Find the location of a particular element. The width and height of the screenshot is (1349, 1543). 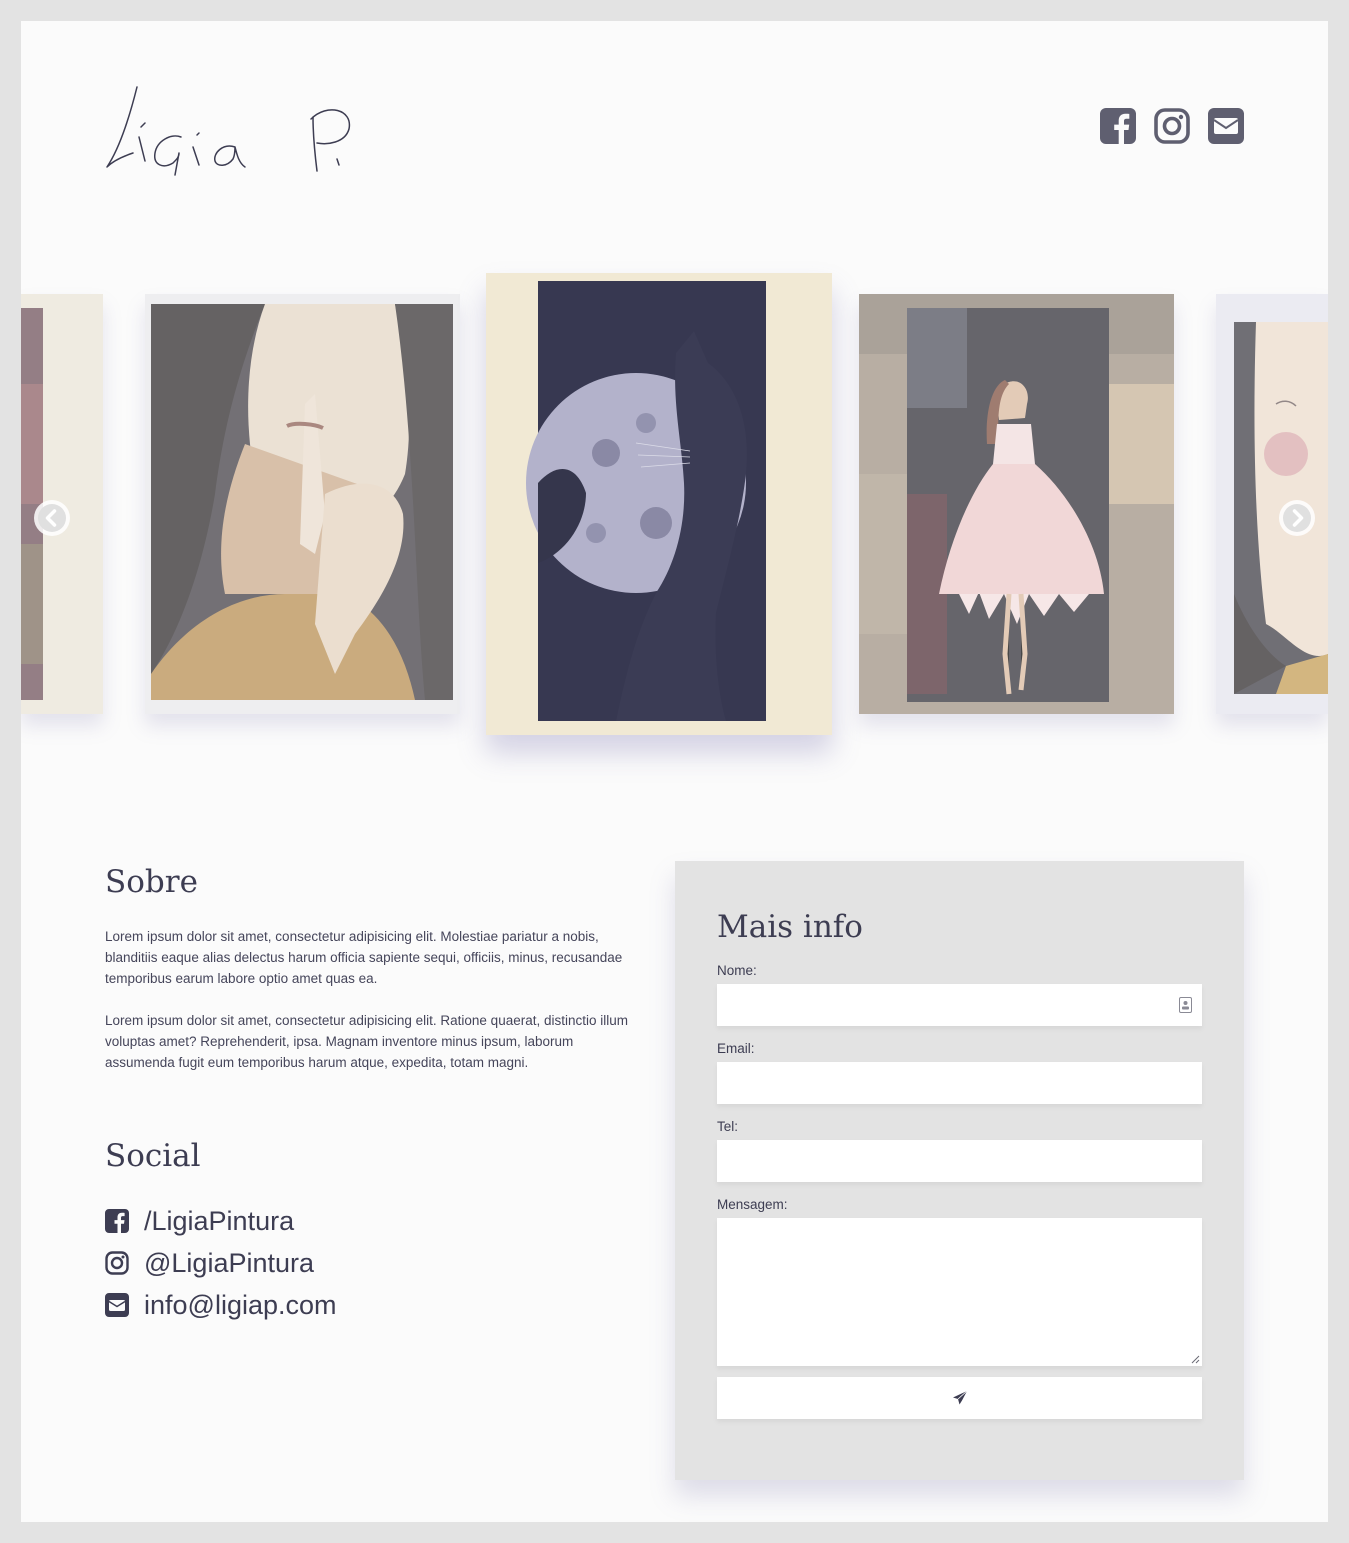

message-label: Mensagem: is located at coordinates (752, 1204).